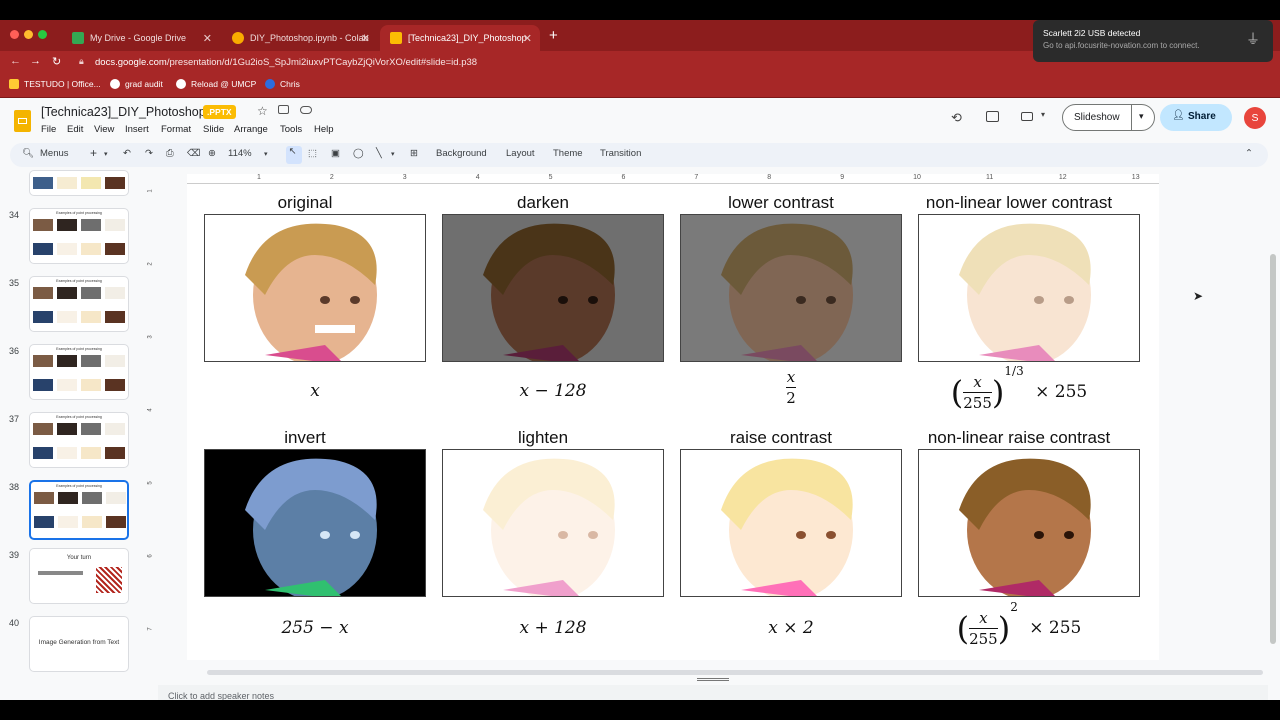  I want to click on close-window-icon, so click(14, 34).